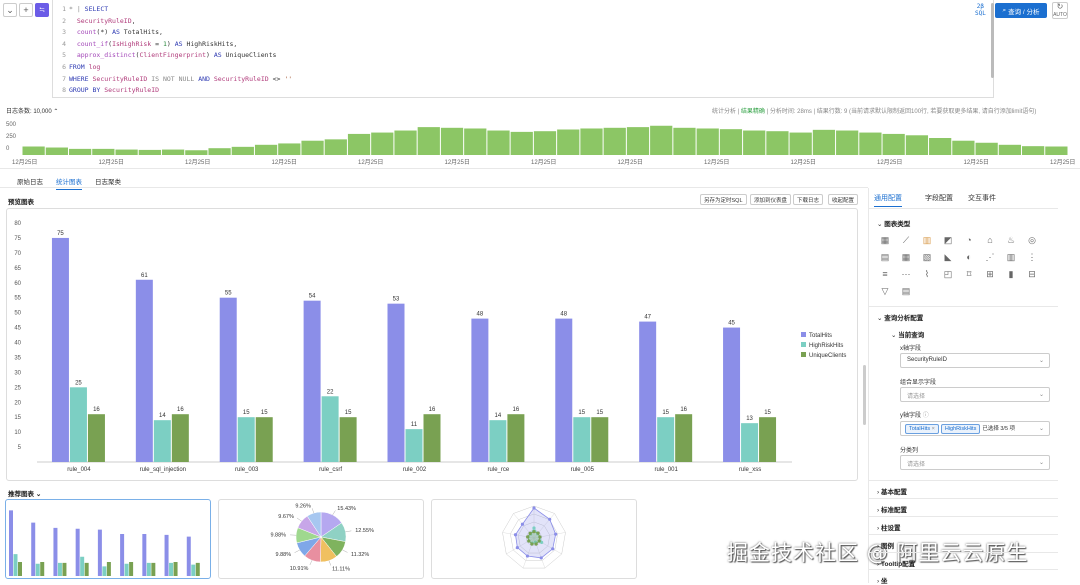  Describe the element at coordinates (30, 181) in the screenshot. I see `tab-raw-logs: 原始日志` at that location.